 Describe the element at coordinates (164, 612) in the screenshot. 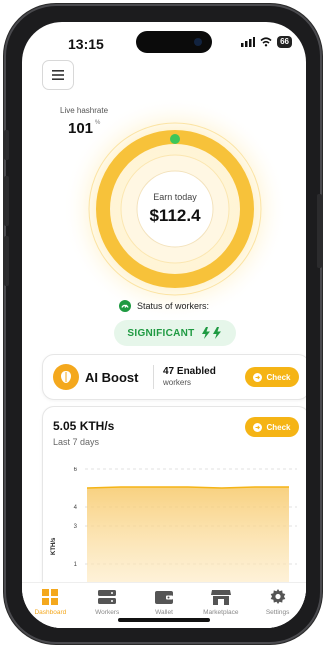

I see `nav-item-label: Wallet` at that location.